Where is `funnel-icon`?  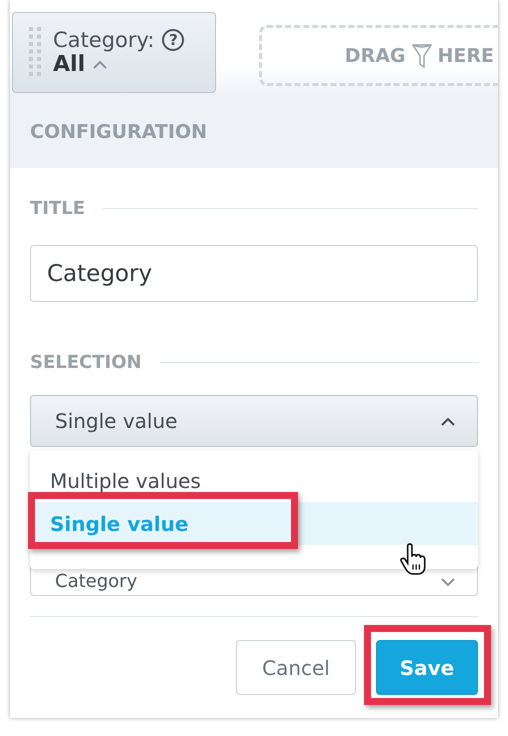
funnel-icon is located at coordinates (422, 55).